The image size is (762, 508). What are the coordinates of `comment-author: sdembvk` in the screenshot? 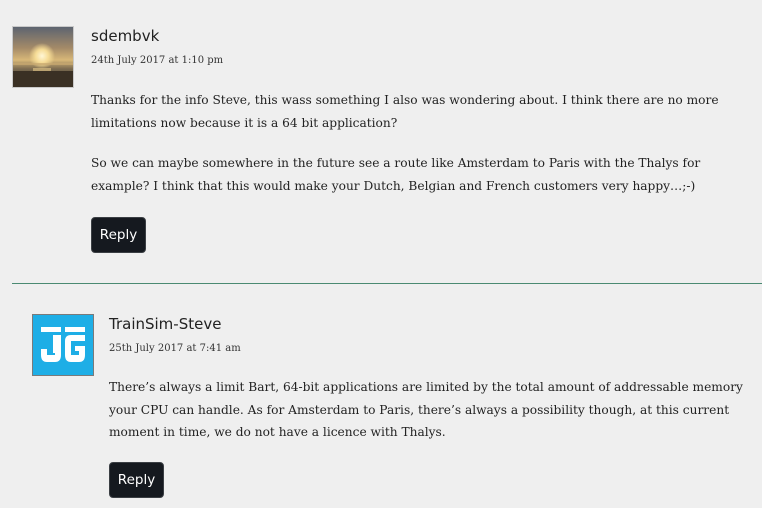 It's located at (125, 36).